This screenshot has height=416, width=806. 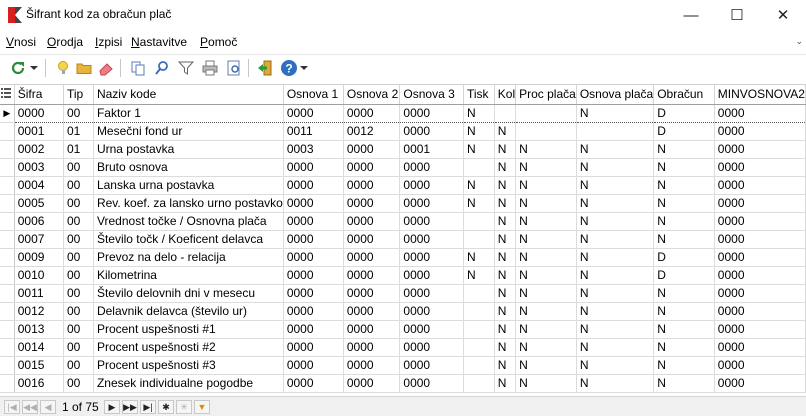 I want to click on close-button: ✕, so click(x=783, y=15).